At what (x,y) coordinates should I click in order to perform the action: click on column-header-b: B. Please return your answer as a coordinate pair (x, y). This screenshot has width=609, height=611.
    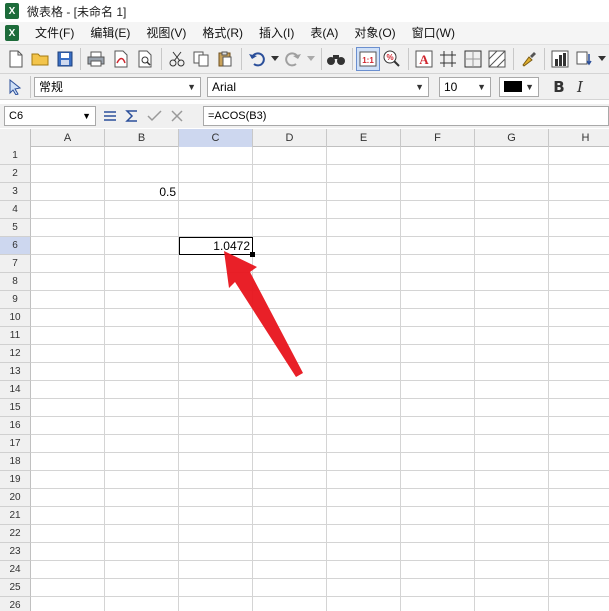
    Looking at the image, I should click on (142, 138).